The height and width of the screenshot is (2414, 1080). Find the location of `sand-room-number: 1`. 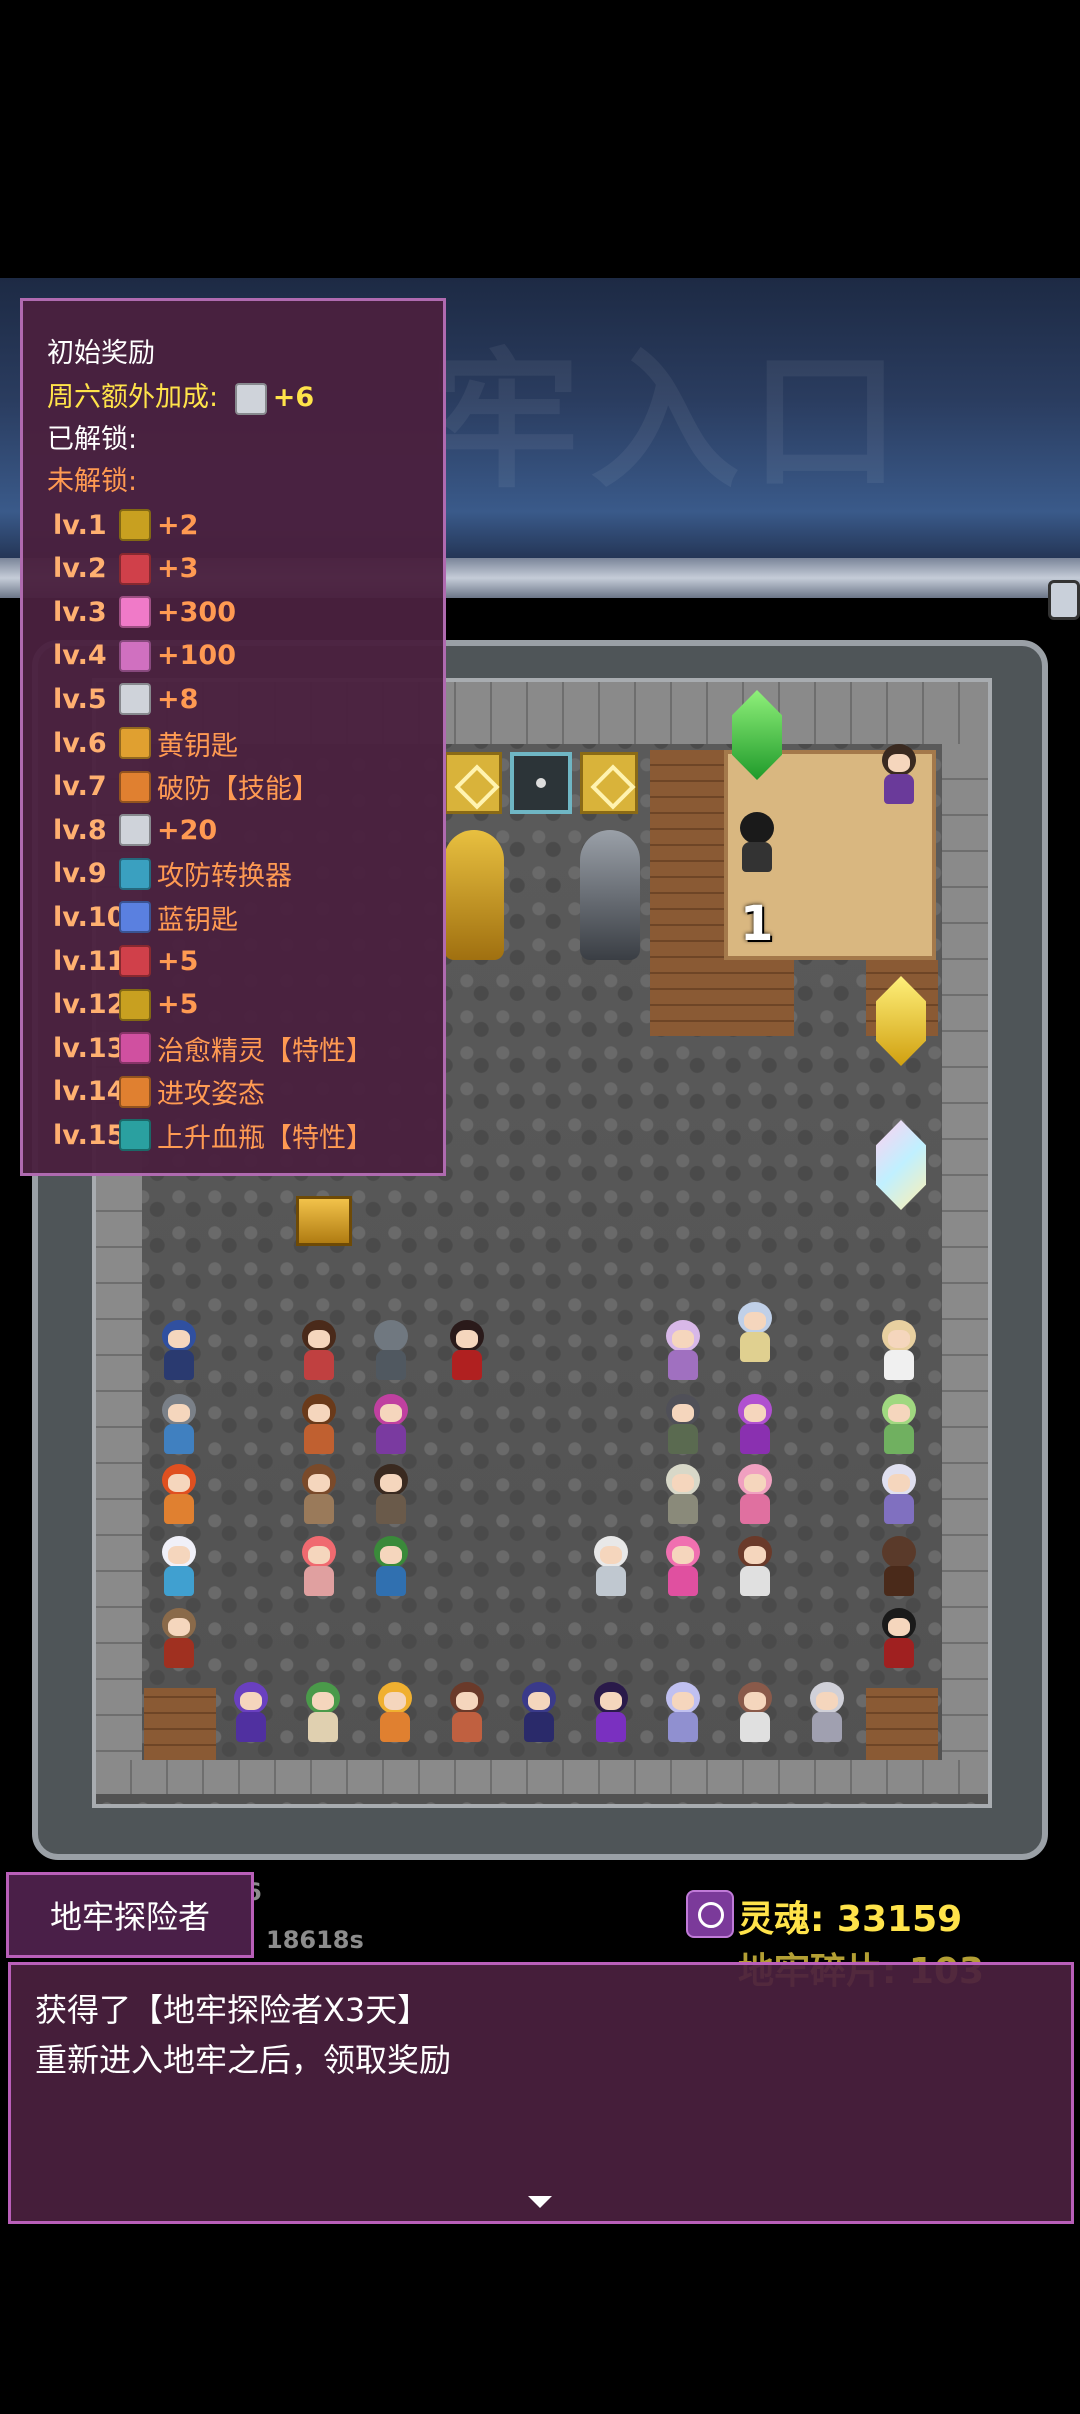

sand-room-number: 1 is located at coordinates (757, 924).